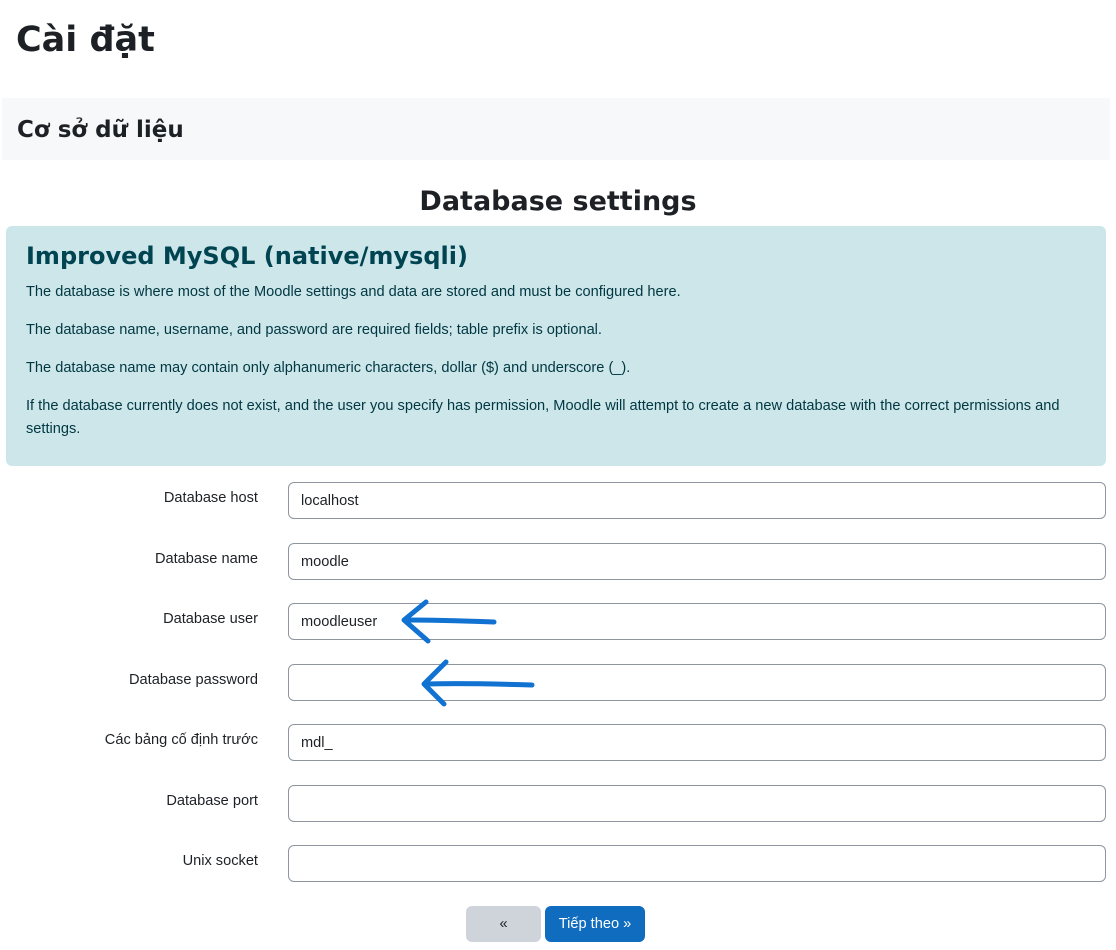  I want to click on db-port-label: Database port, so click(212, 801).